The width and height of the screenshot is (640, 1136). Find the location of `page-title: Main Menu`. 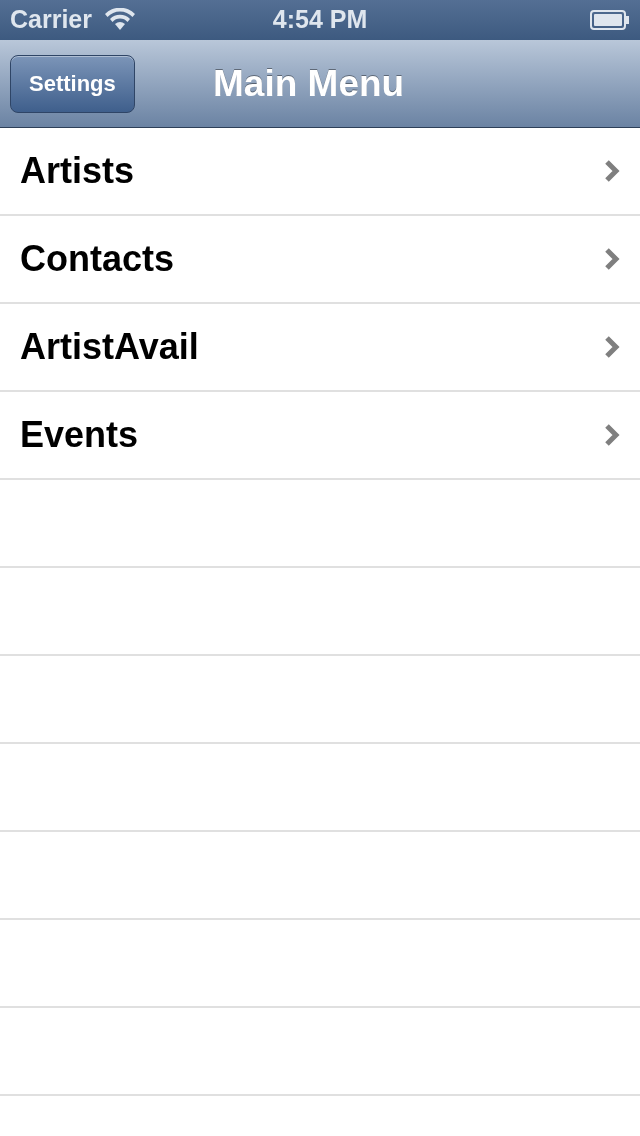

page-title: Main Menu is located at coordinates (309, 83).